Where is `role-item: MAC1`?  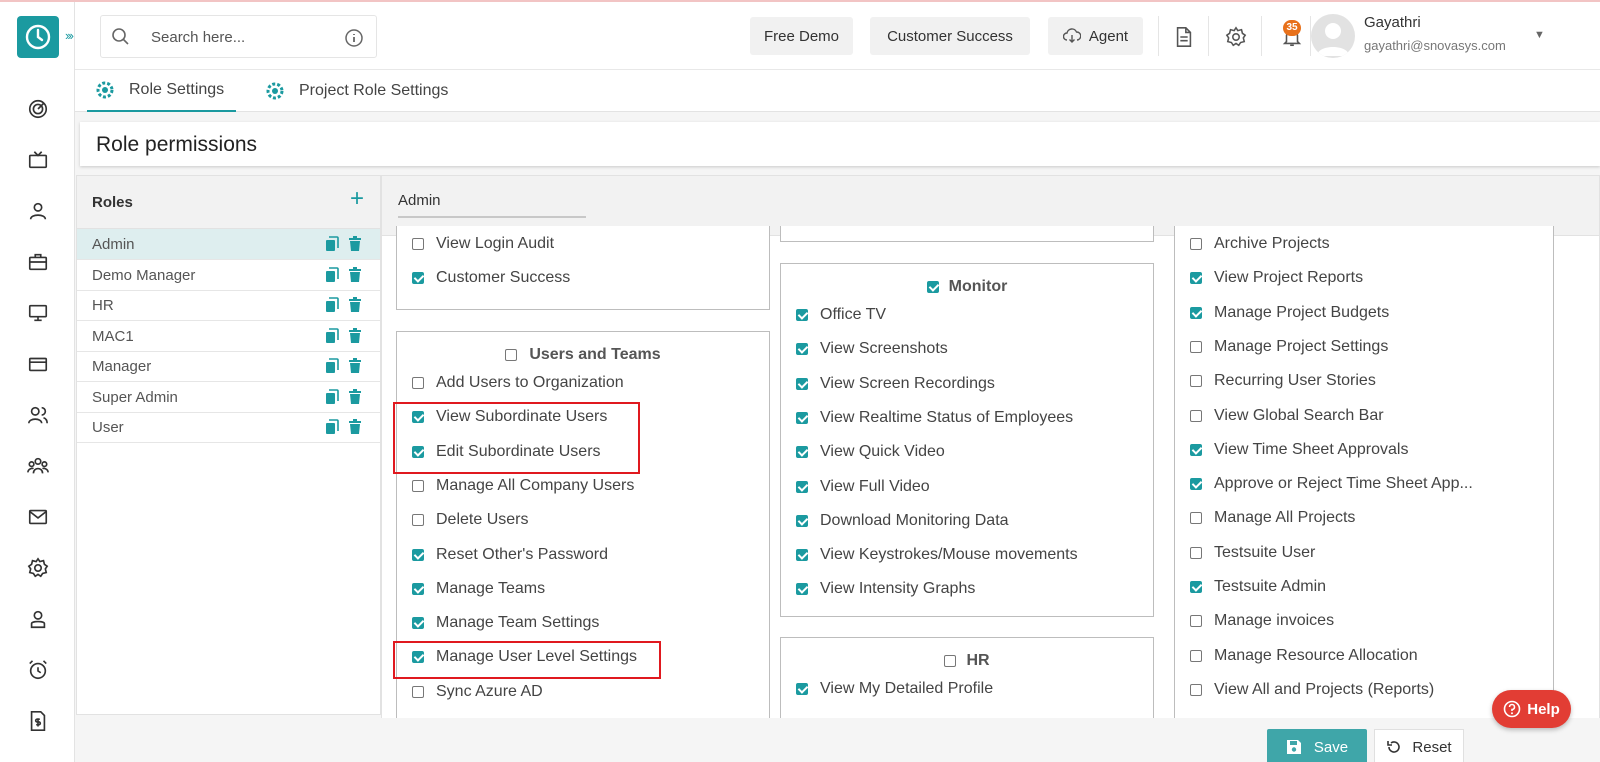 role-item: MAC1 is located at coordinates (228, 336).